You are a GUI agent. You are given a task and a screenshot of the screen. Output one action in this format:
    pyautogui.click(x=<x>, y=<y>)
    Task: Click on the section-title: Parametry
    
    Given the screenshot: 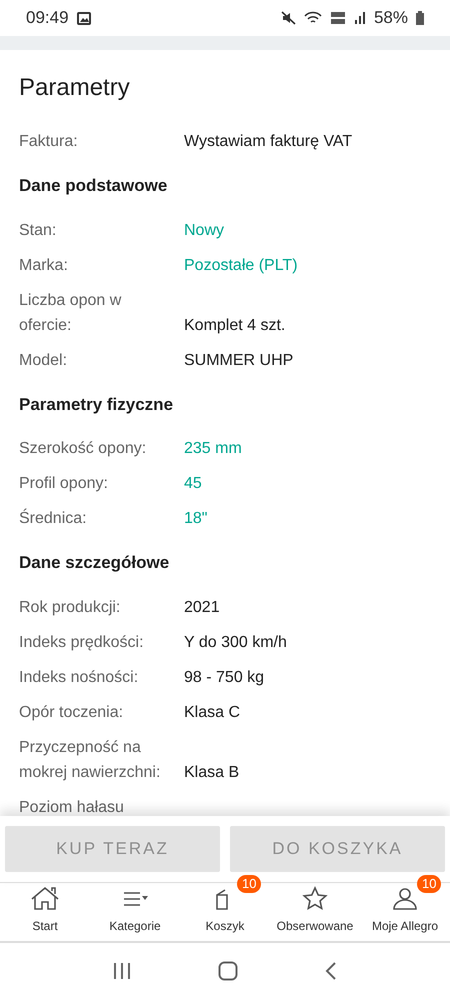 What is the action you would take?
    pyautogui.click(x=75, y=88)
    